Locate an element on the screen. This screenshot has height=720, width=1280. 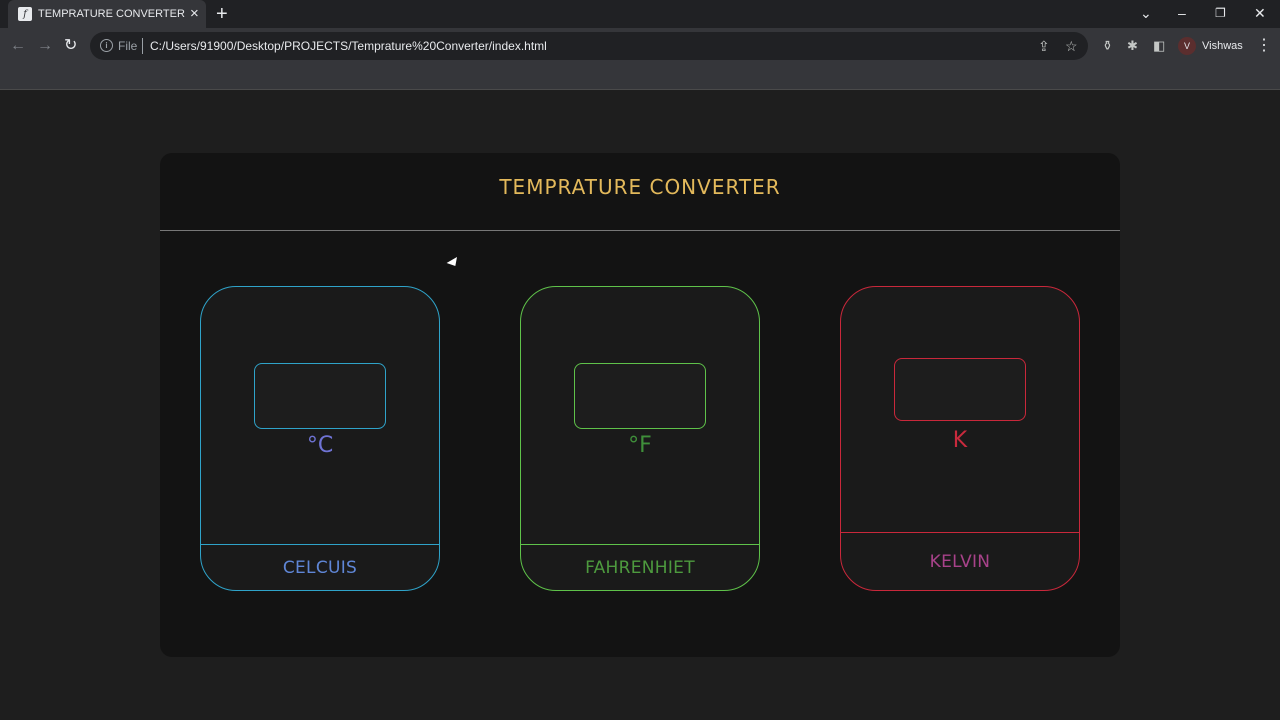
reload-icon: ↻ is located at coordinates (70, 46).